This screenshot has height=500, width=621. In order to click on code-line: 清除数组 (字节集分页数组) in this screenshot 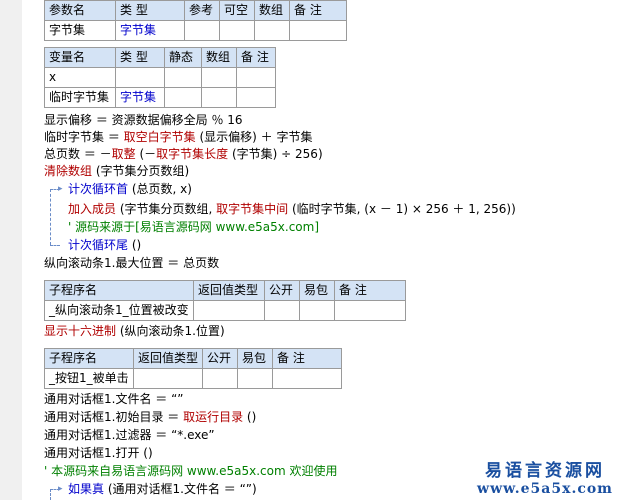, I will do `click(116, 171)`.